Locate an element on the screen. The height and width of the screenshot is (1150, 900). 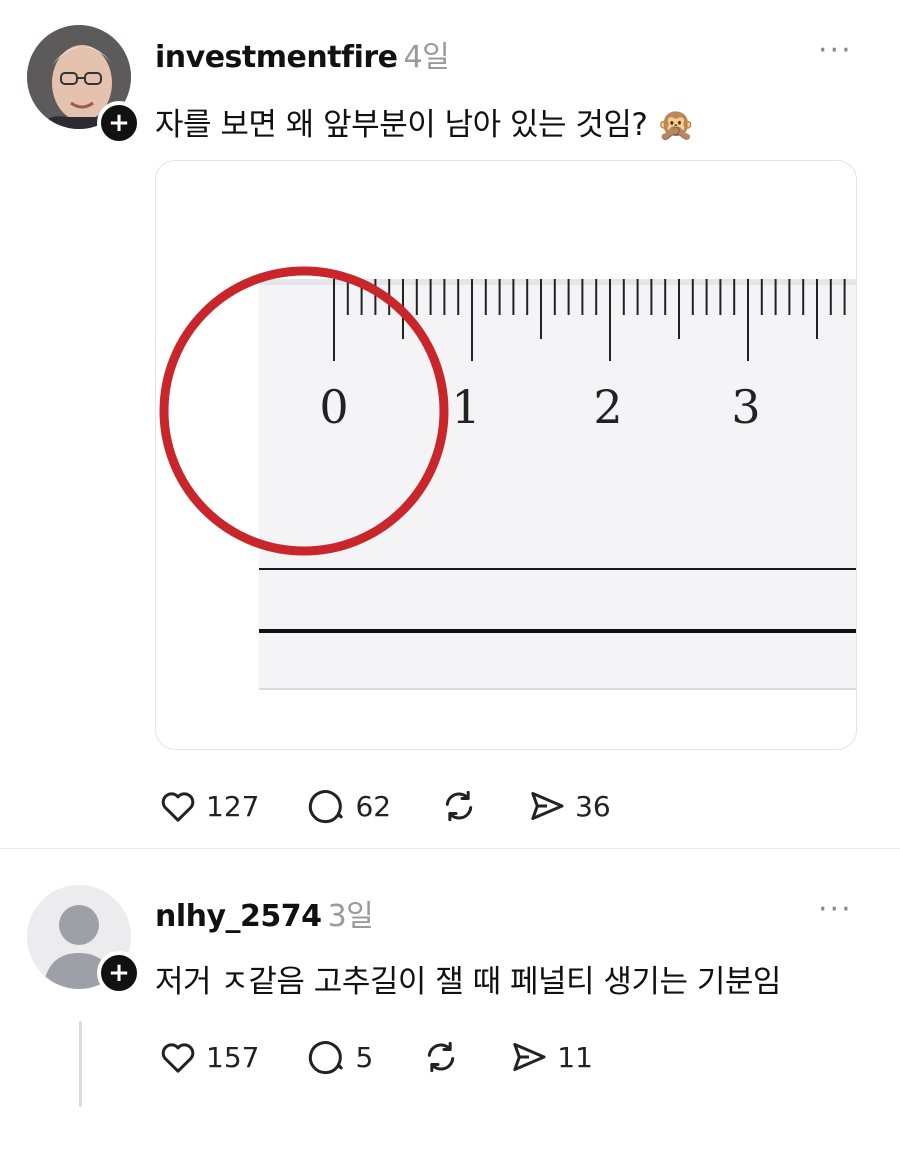
like-button: 127 is located at coordinates (208, 806).